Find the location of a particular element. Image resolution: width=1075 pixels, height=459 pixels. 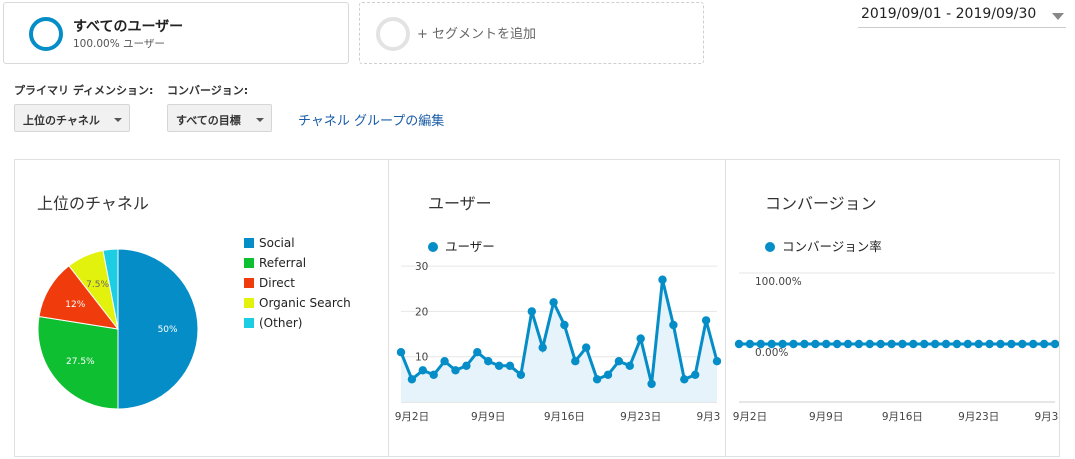

y-tick-label: 10 is located at coordinates (421, 358).